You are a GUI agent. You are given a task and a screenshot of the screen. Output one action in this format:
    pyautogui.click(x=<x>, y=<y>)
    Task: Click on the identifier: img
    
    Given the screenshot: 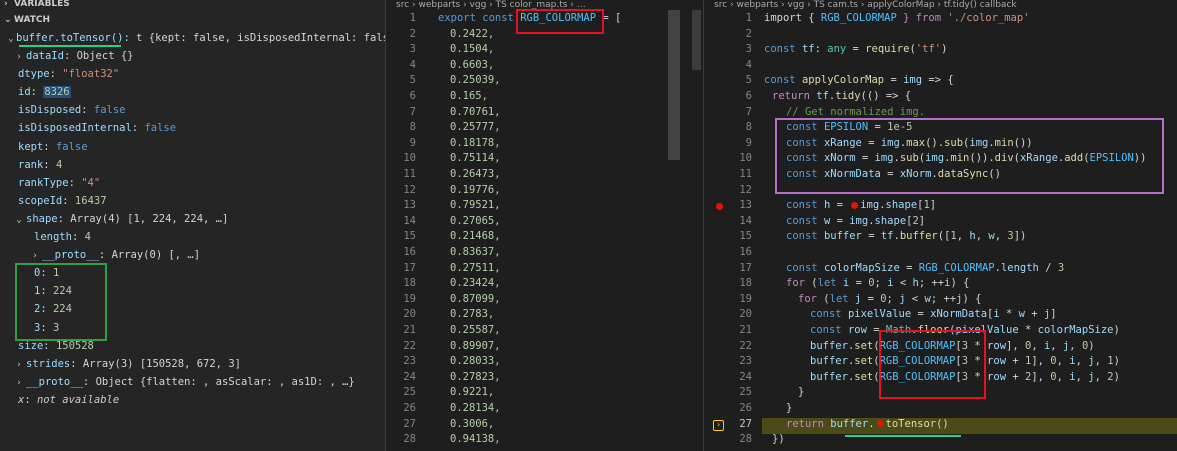 What is the action you would take?
    pyautogui.click(x=859, y=220)
    